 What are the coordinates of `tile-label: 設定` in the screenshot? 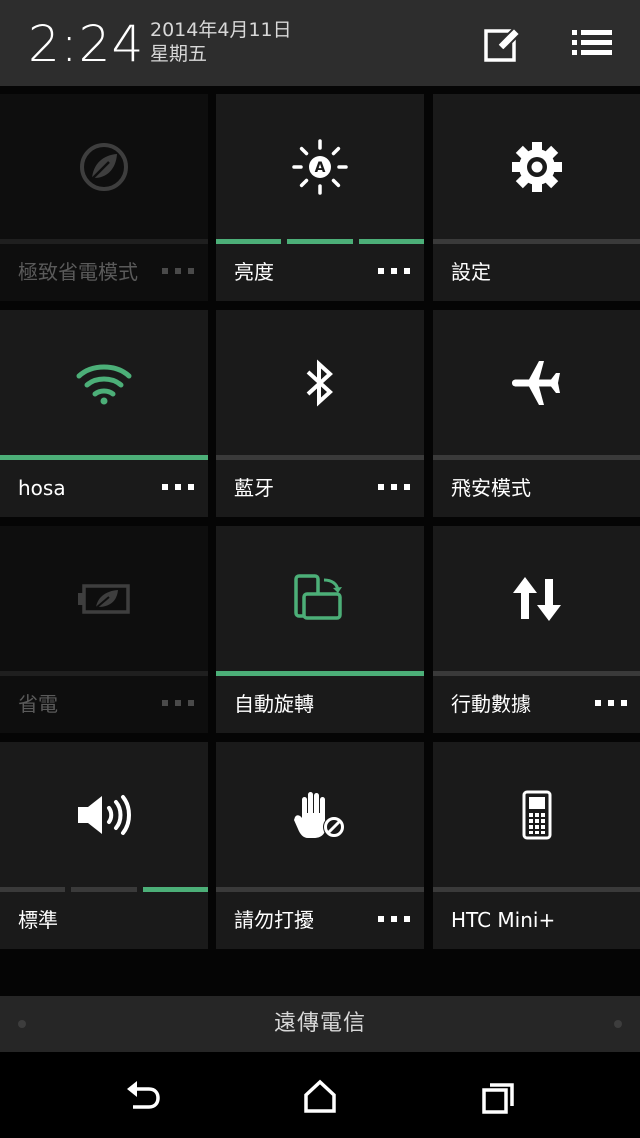 It's located at (471, 272).